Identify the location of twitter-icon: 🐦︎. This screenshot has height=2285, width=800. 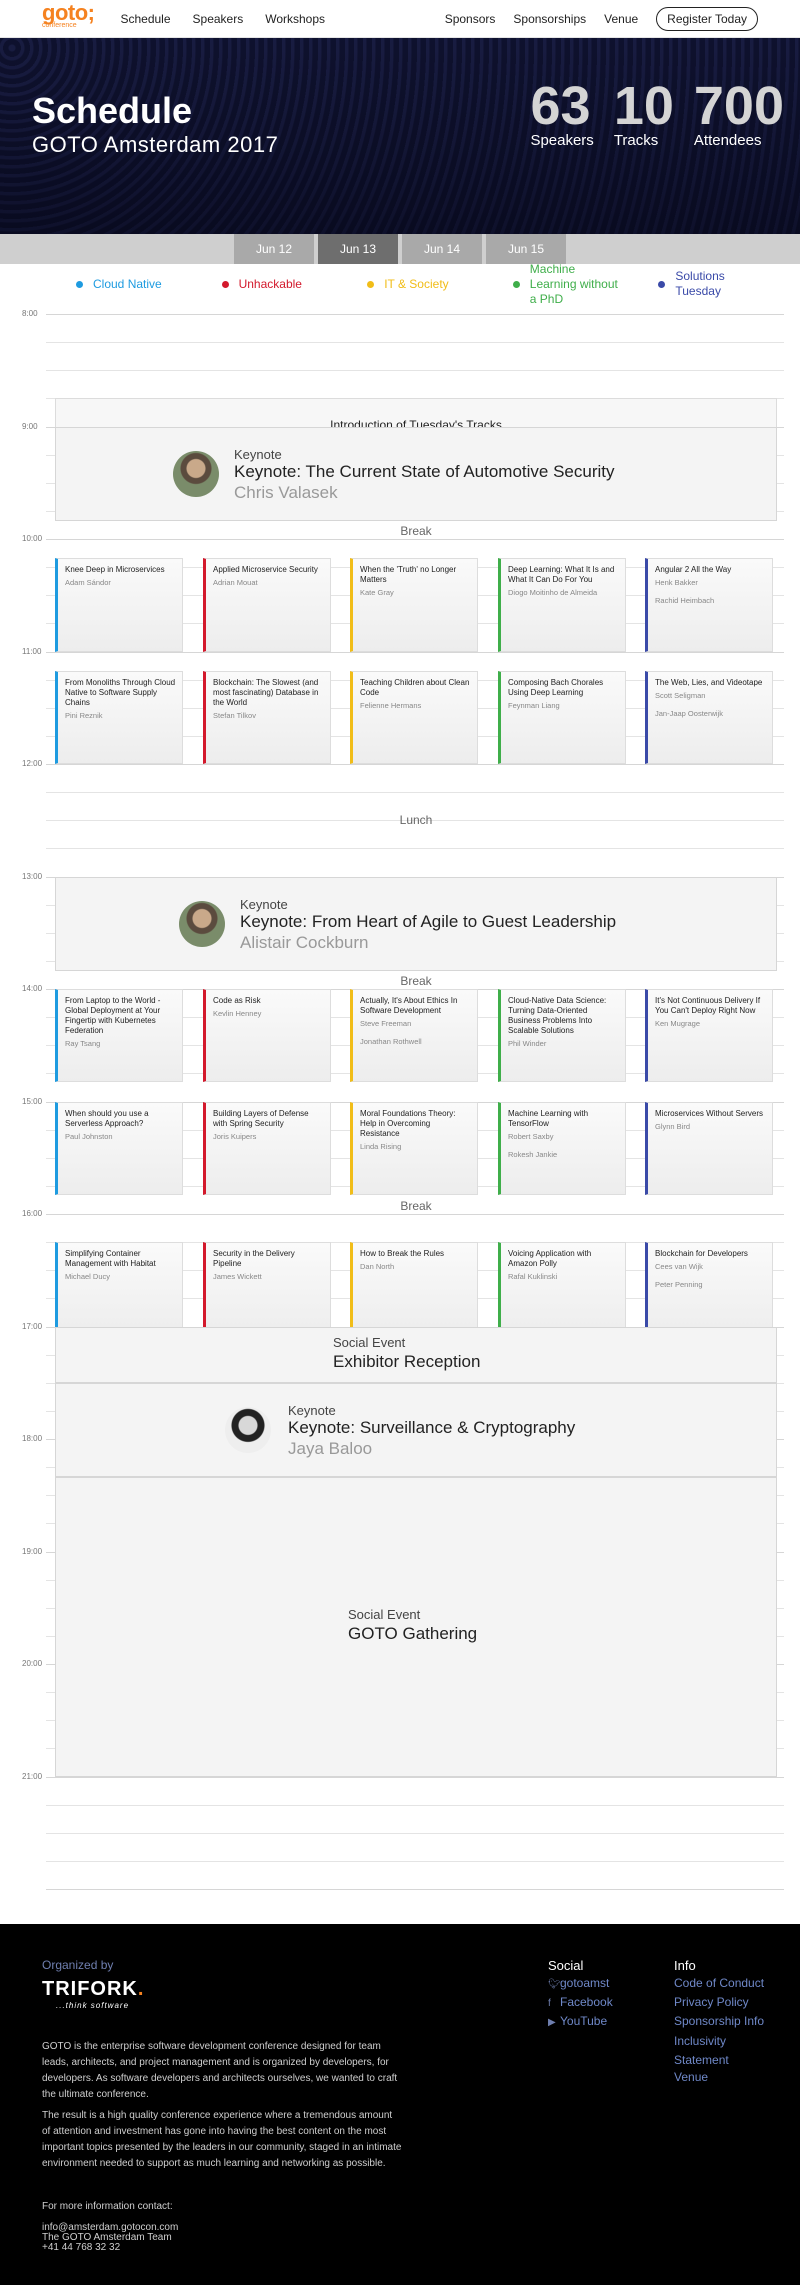
(554, 1984).